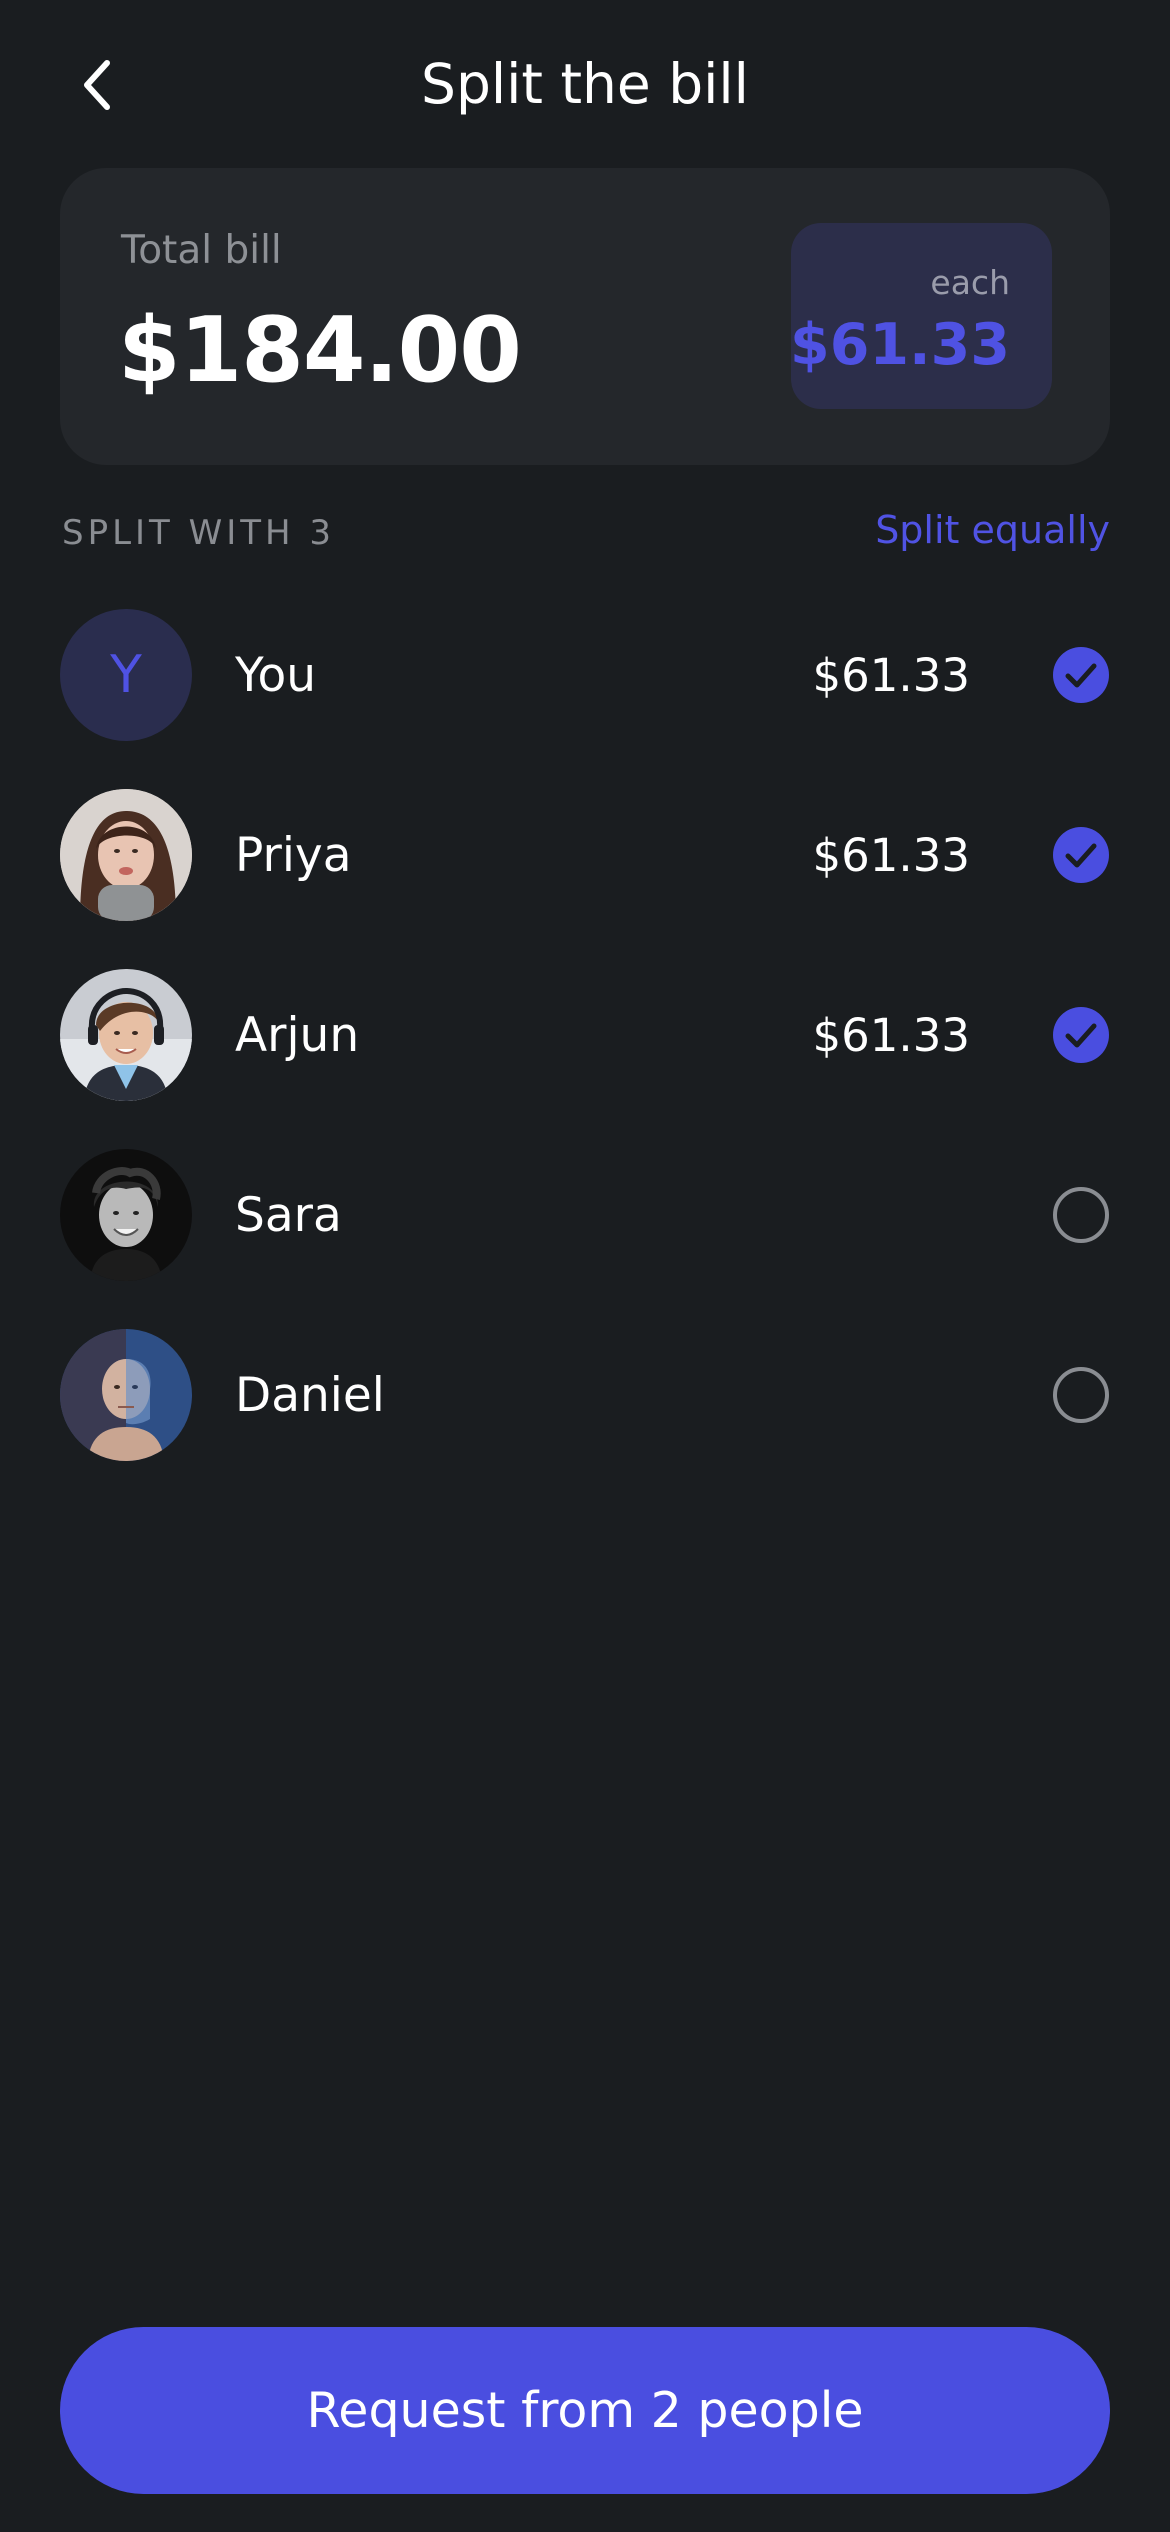 The width and height of the screenshot is (1170, 2532). I want to click on participant-row-sara: Sara, so click(585, 1215).